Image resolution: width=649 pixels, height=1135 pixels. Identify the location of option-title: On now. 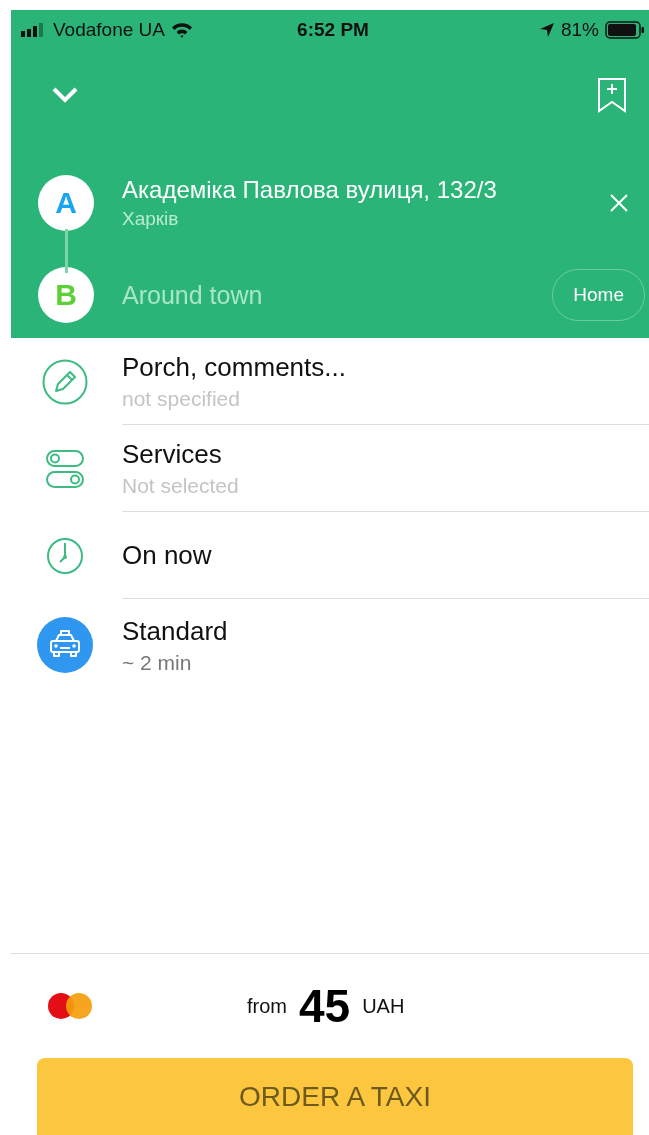
(385, 555).